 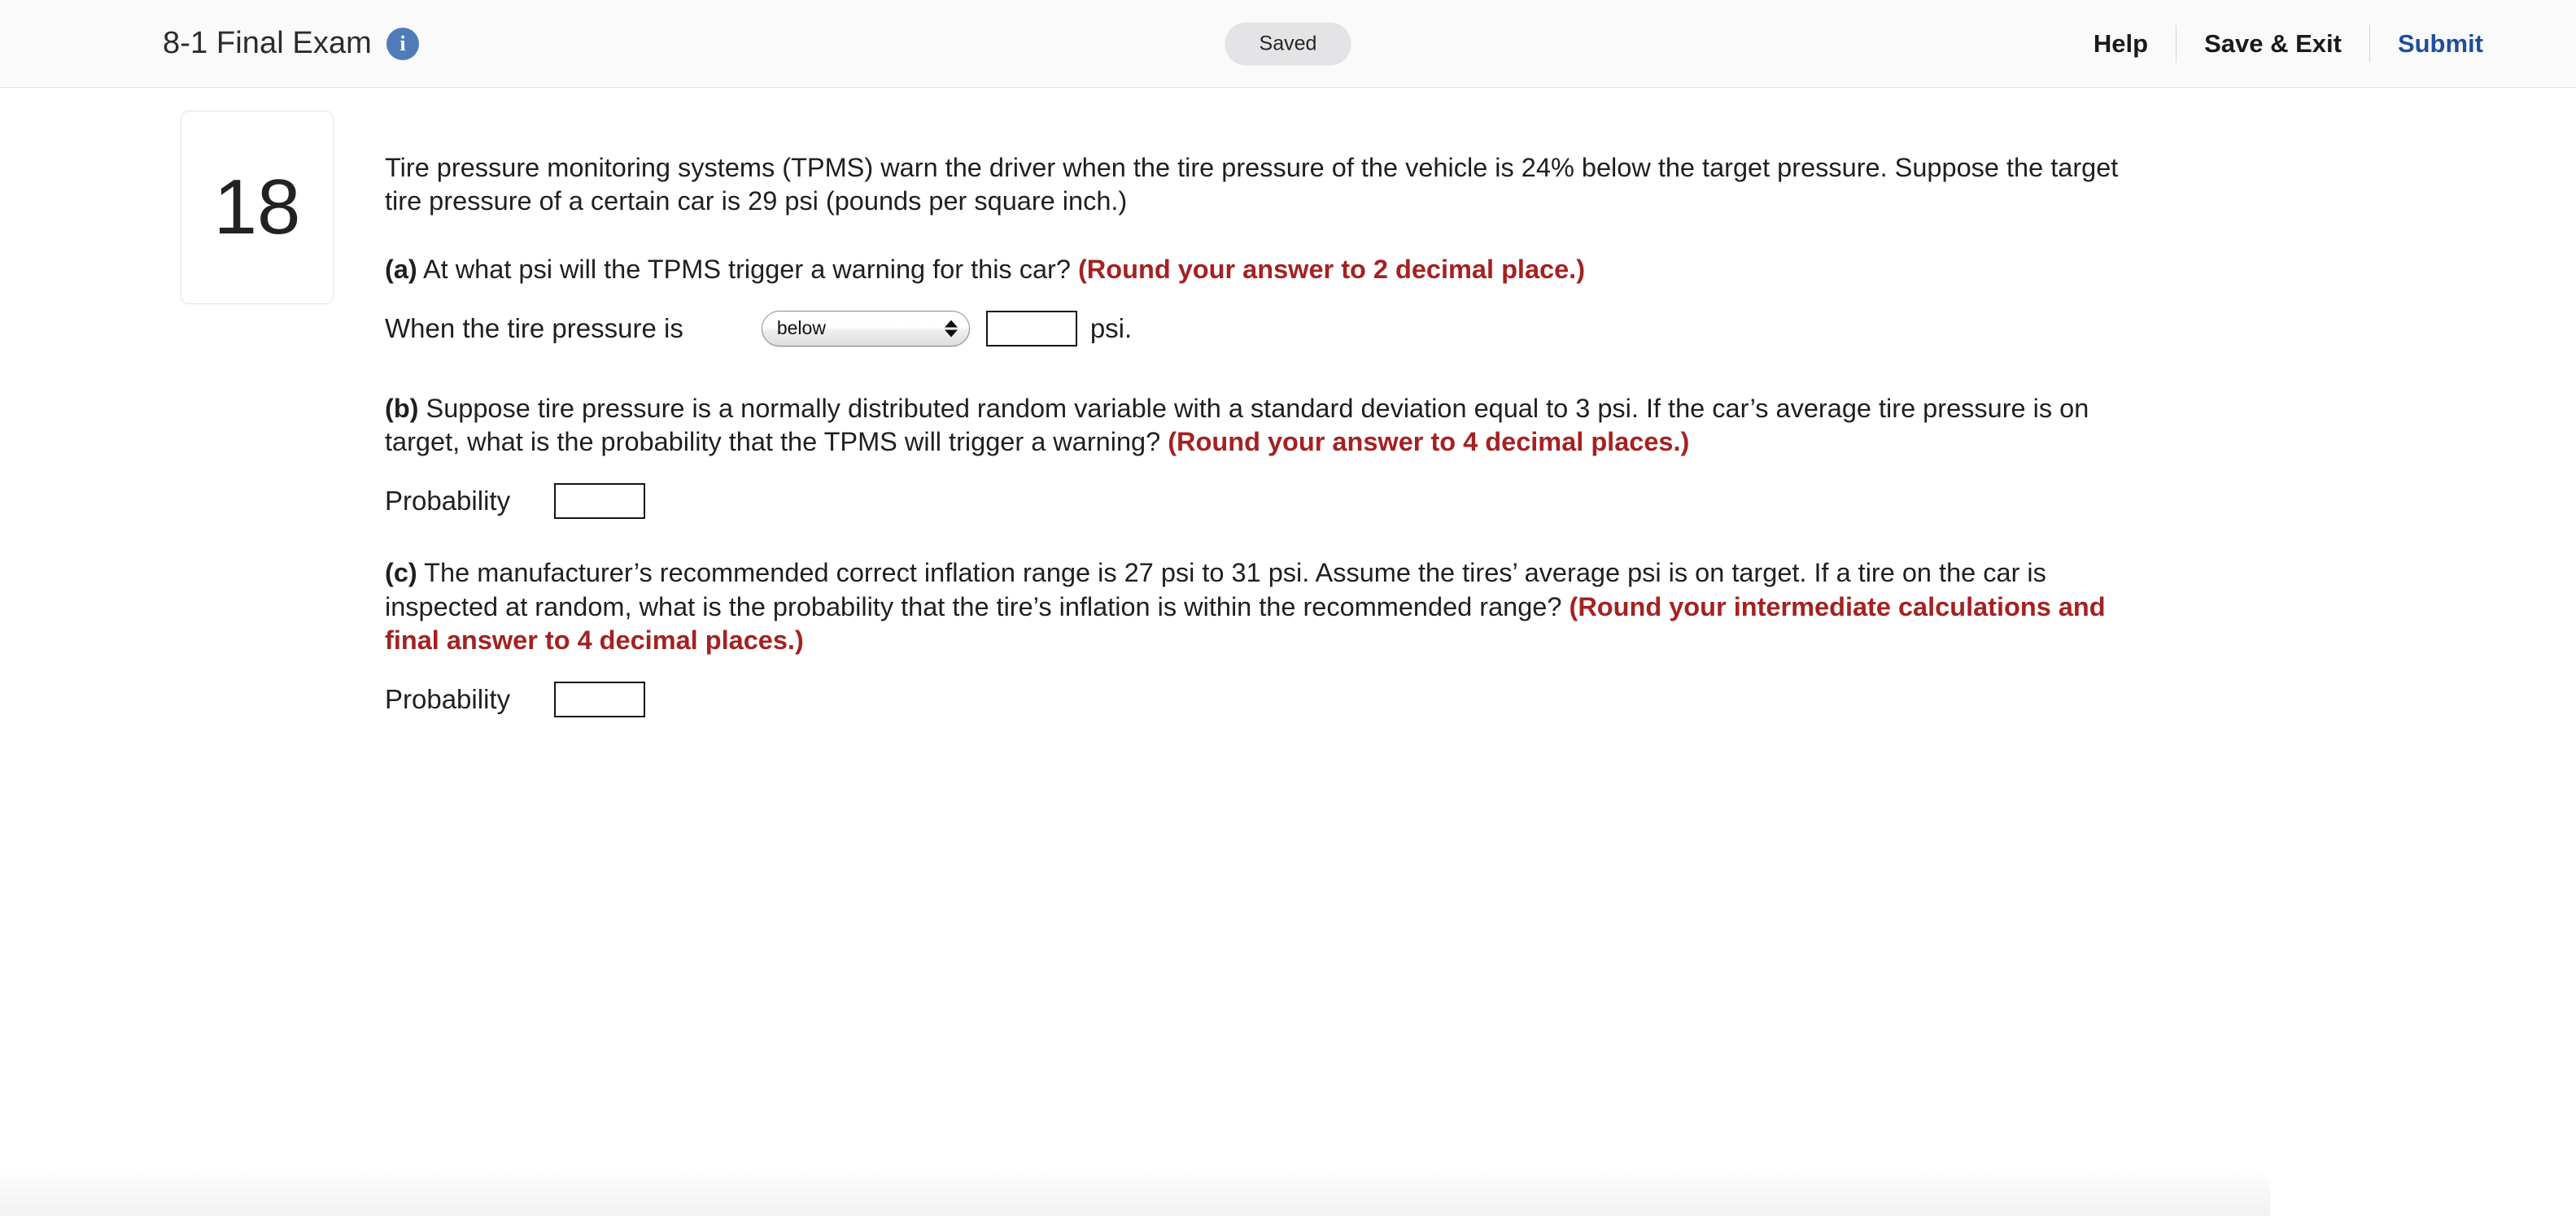 What do you see at coordinates (401, 573) in the screenshot?
I see `part-c-label: (c)` at bounding box center [401, 573].